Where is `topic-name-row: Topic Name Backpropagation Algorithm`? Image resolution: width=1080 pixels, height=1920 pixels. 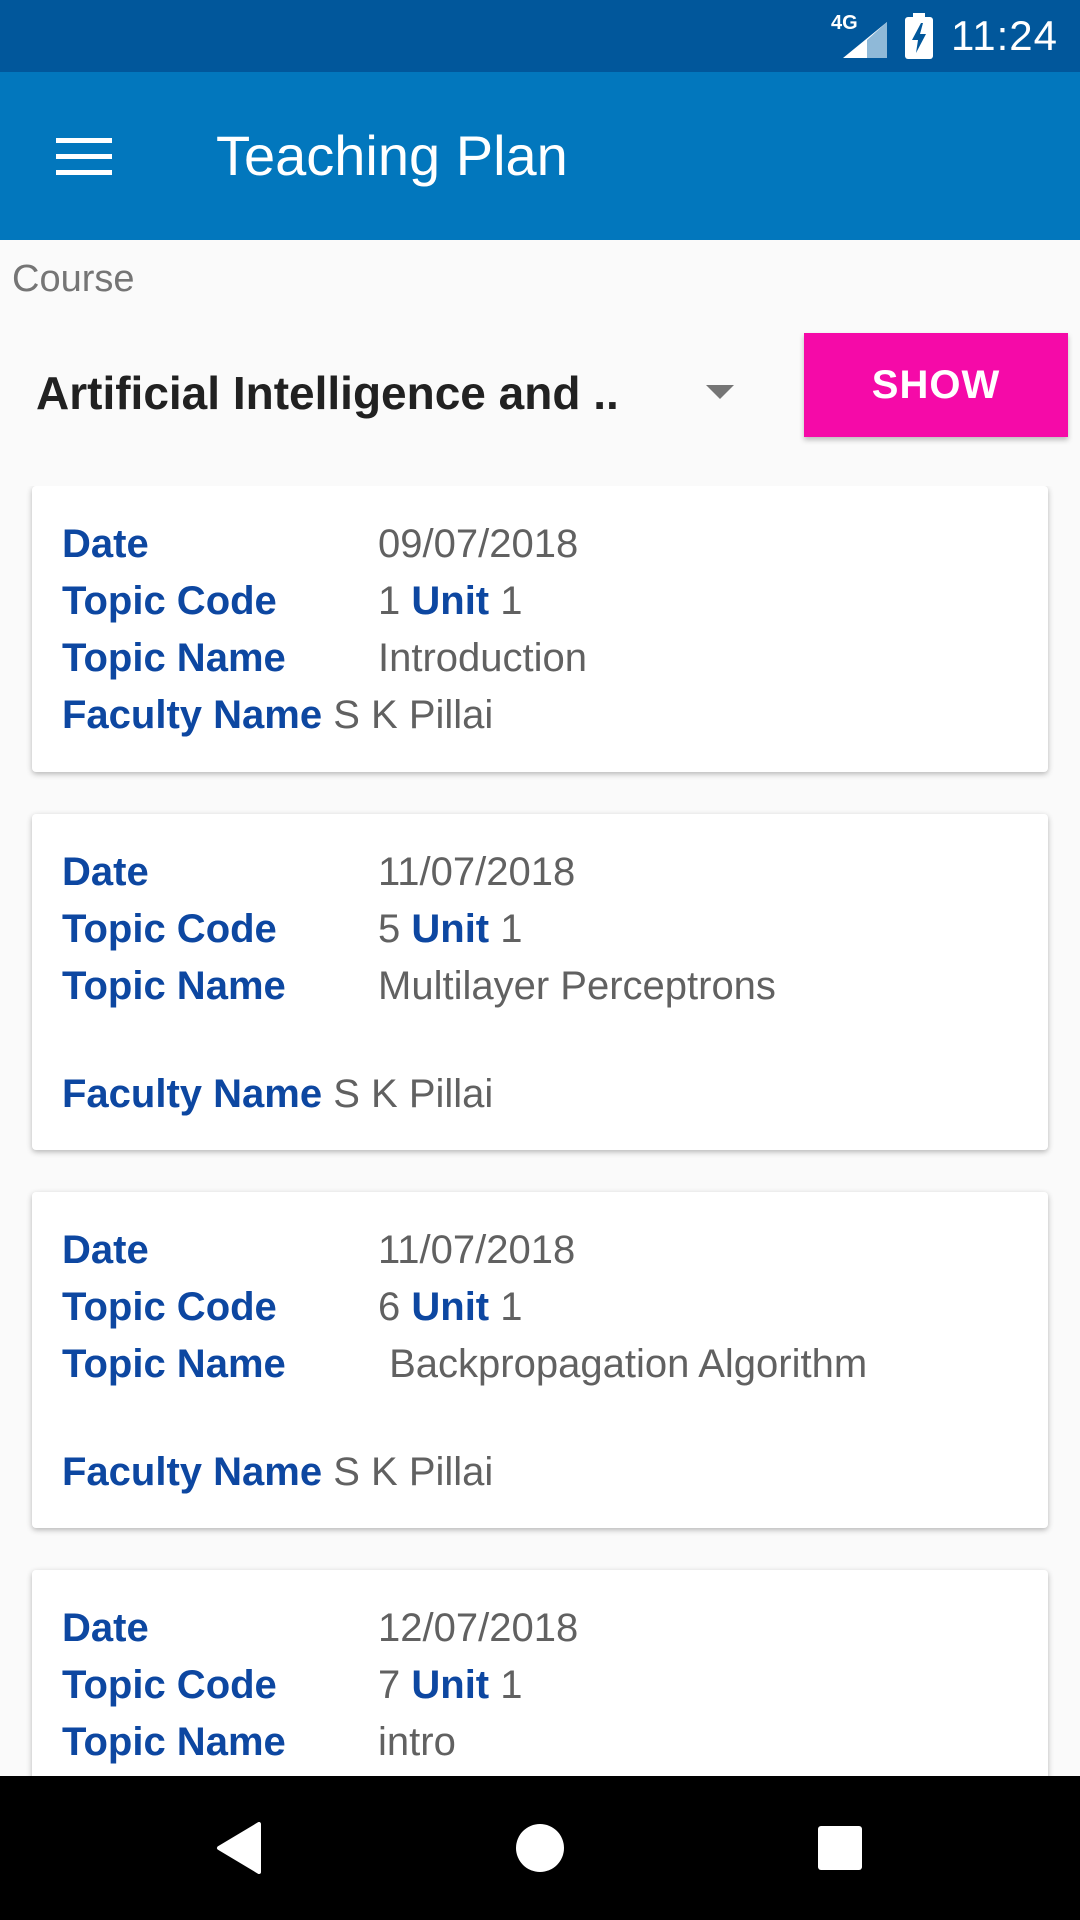
topic-name-row: Topic Name Backpropagation Algorithm is located at coordinates (464, 1364).